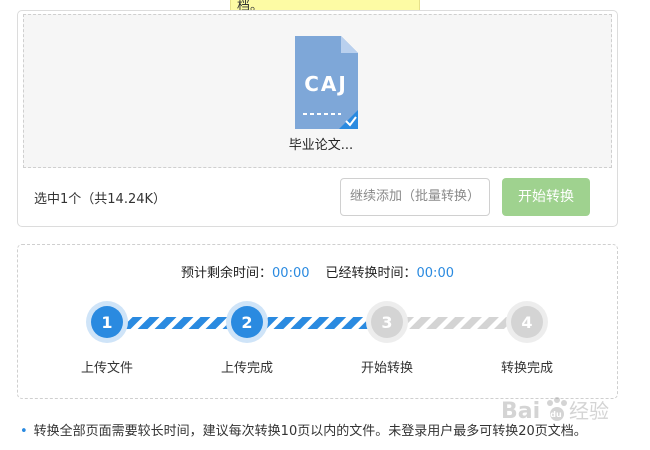 The width and height of the screenshot is (650, 450). I want to click on step-2-label: 上传完成, so click(246, 368).